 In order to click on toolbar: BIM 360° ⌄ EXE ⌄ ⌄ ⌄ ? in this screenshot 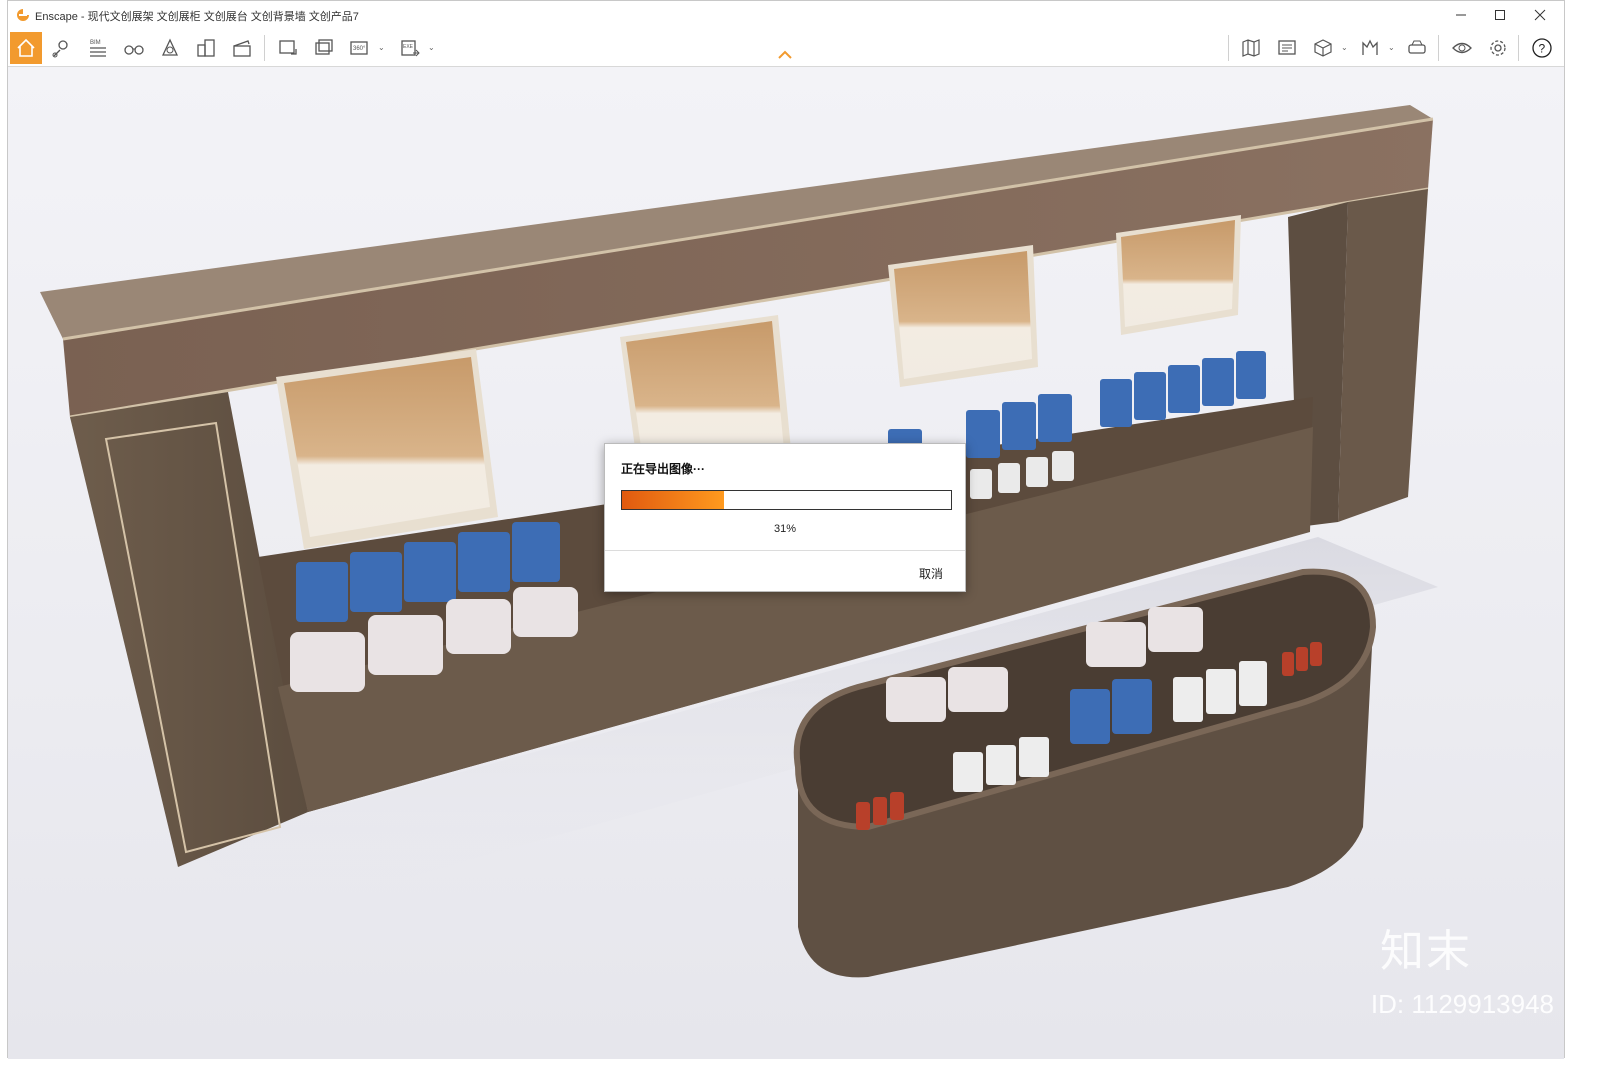, I will do `click(786, 48)`.